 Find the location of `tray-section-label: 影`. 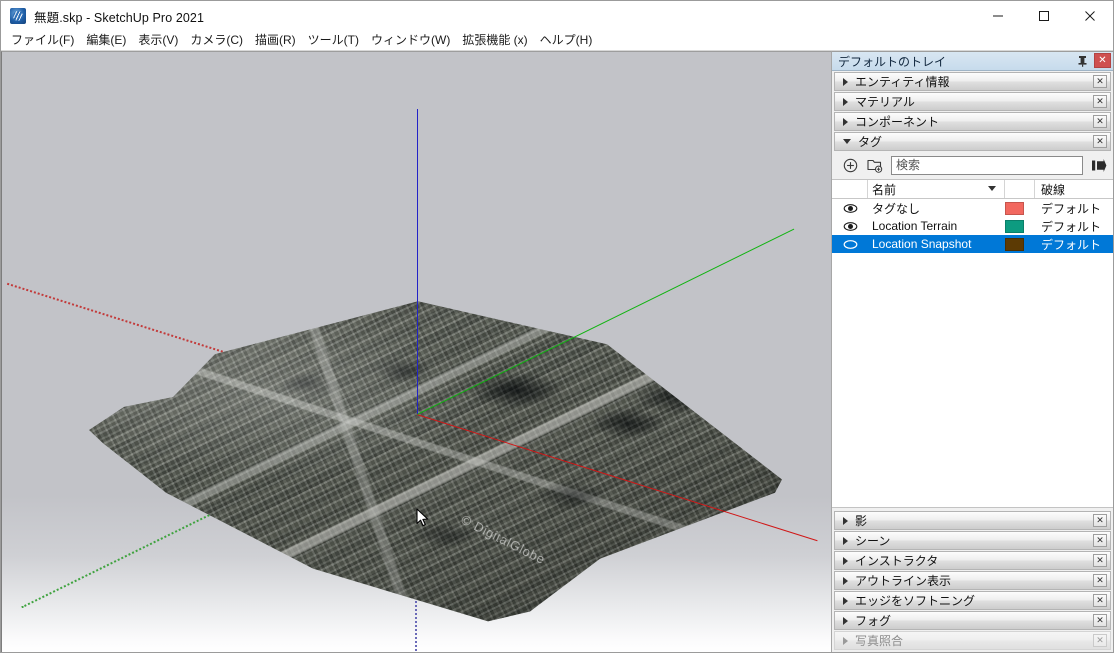

tray-section-label: 影 is located at coordinates (861, 521).